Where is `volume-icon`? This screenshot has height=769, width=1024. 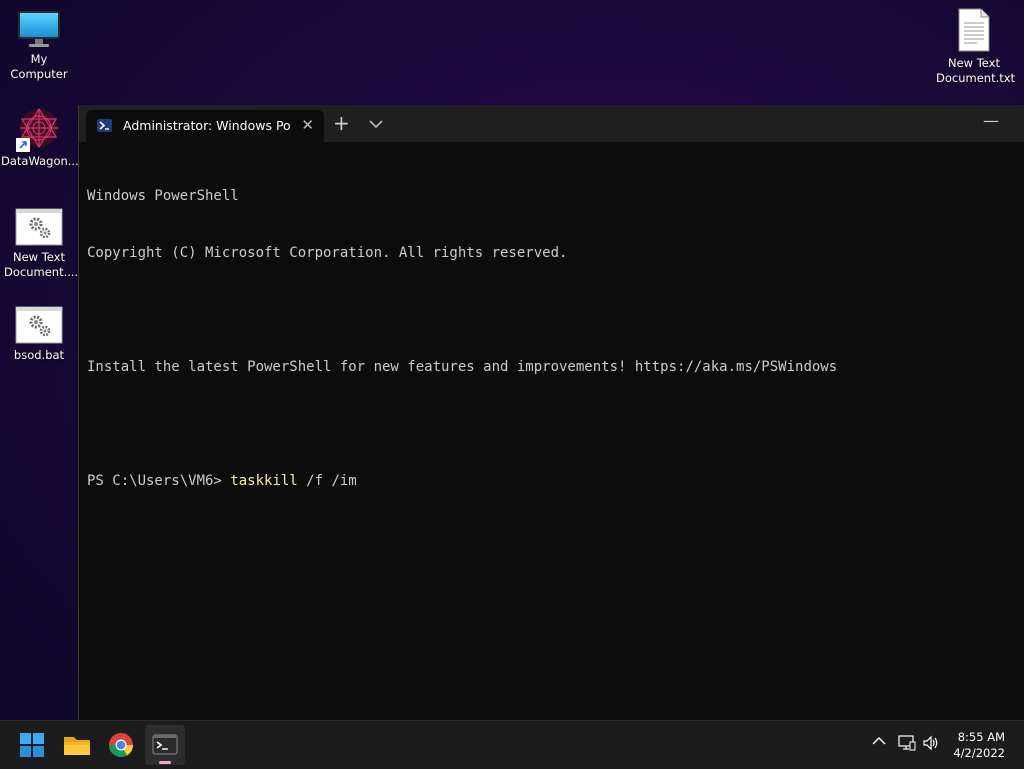 volume-icon is located at coordinates (931, 744).